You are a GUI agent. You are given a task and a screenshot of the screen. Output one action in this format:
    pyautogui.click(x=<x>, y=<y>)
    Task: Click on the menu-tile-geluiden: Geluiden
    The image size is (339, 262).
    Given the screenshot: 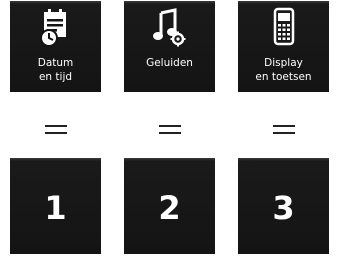 What is the action you would take?
    pyautogui.click(x=169, y=46)
    